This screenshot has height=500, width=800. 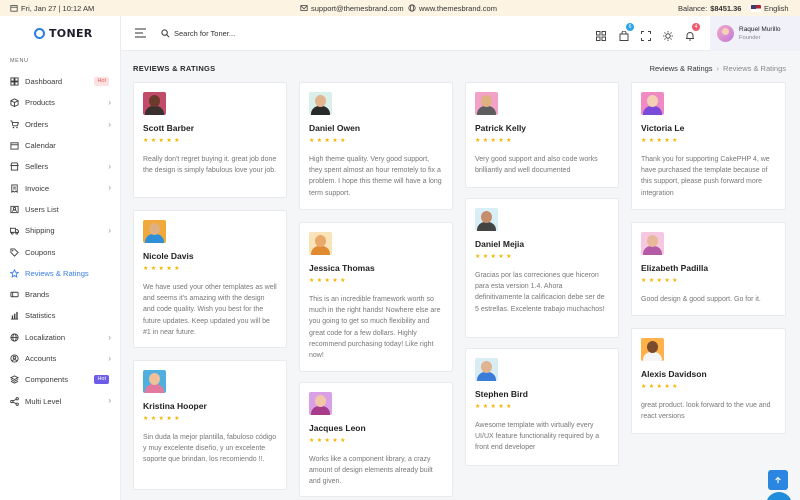 I want to click on website-link: www.themesbrand.com, so click(x=452, y=8).